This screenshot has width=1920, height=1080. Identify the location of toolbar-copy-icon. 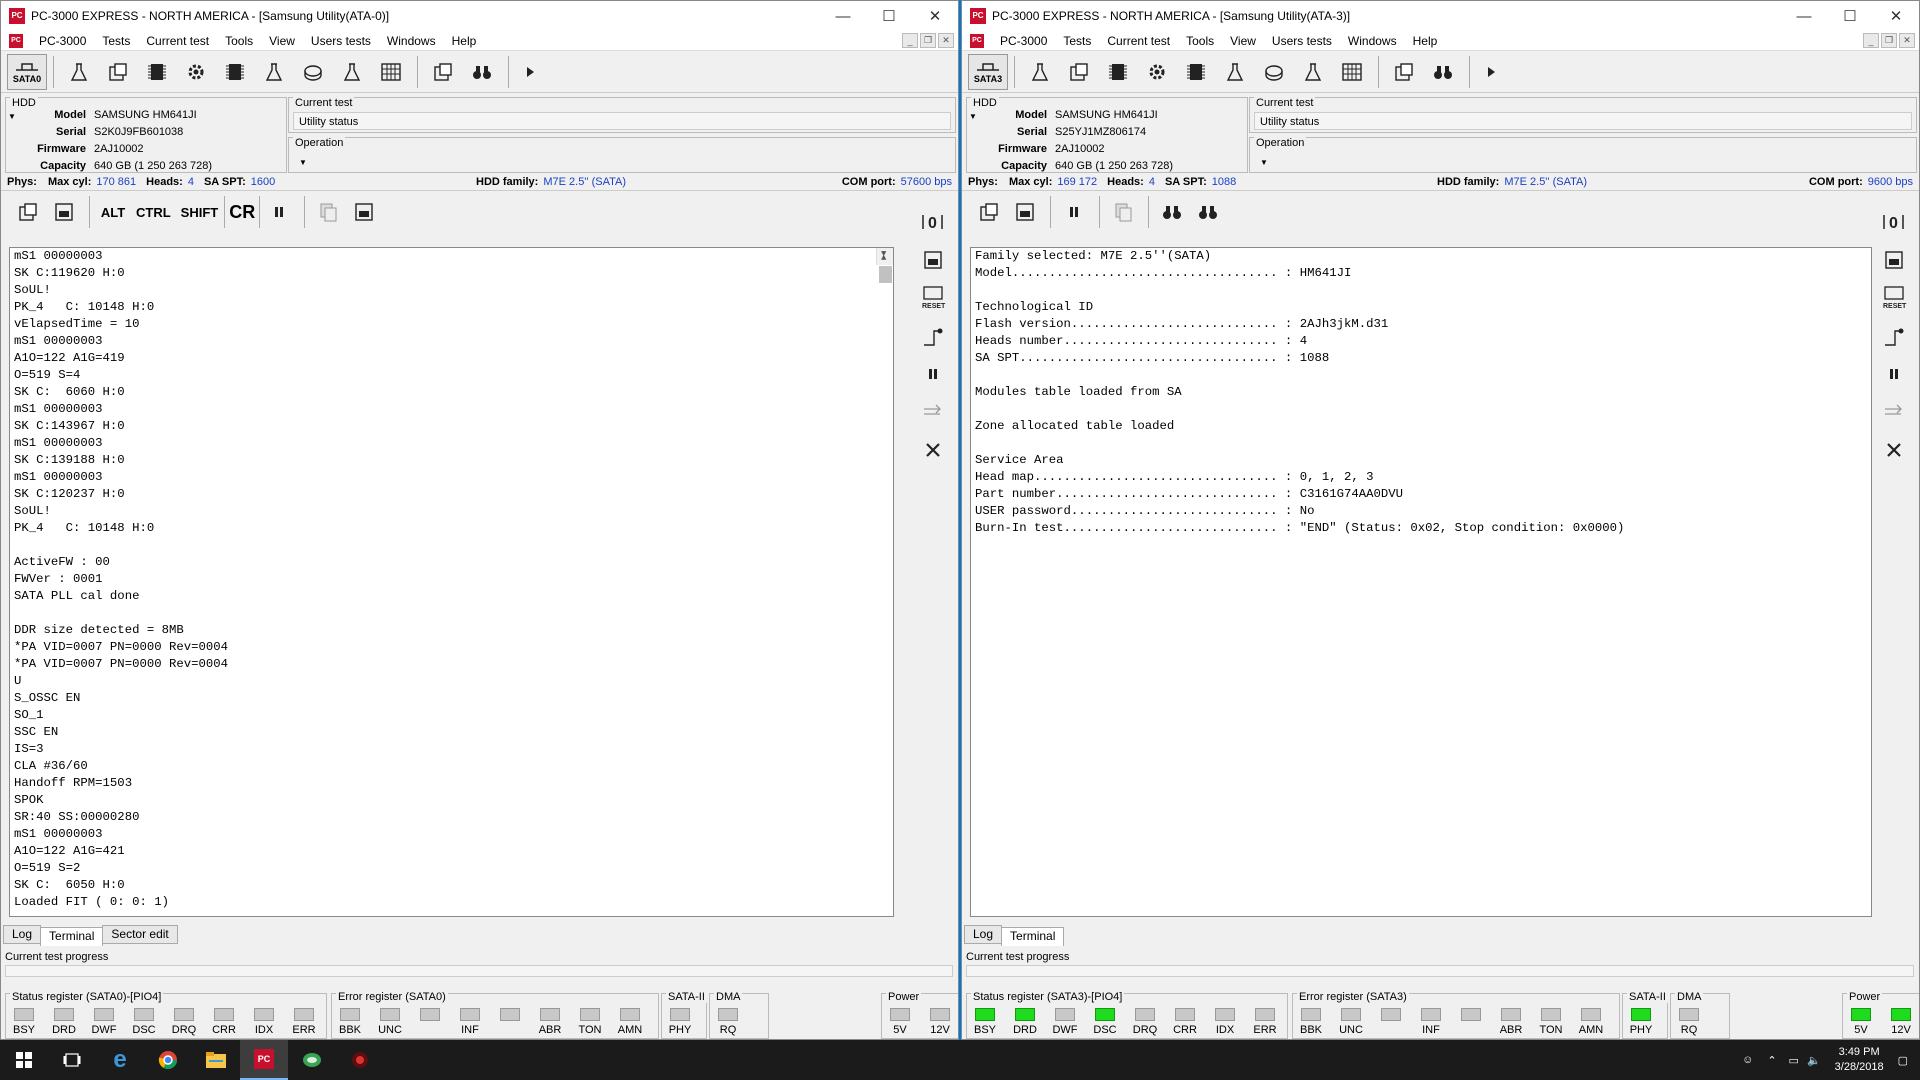
(1404, 72).